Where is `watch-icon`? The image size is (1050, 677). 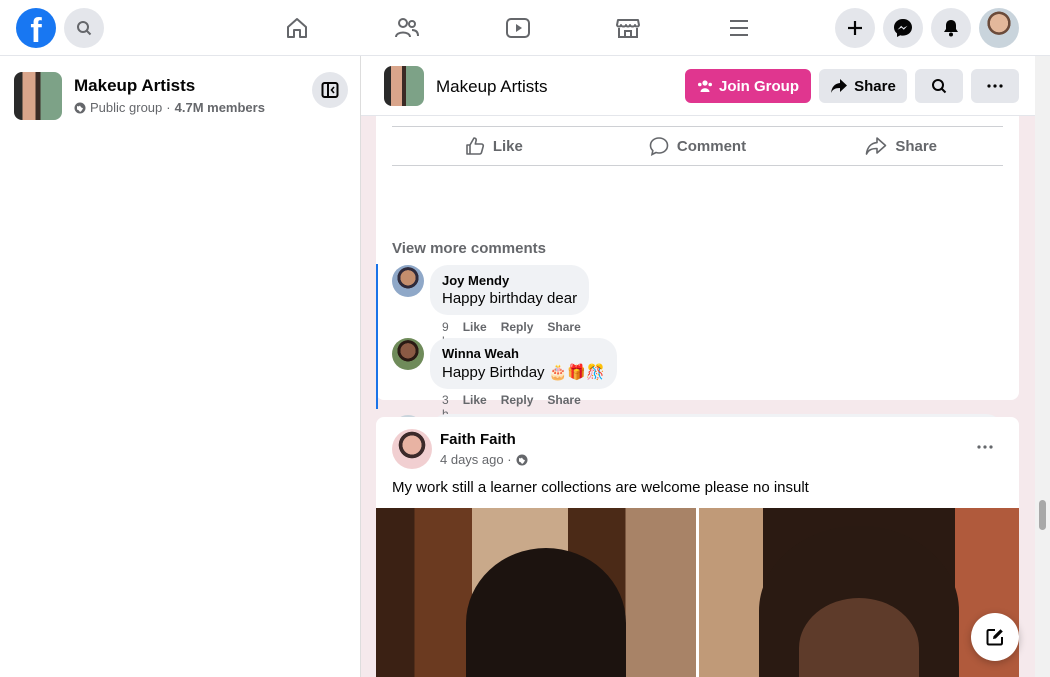
watch-icon is located at coordinates (518, 28).